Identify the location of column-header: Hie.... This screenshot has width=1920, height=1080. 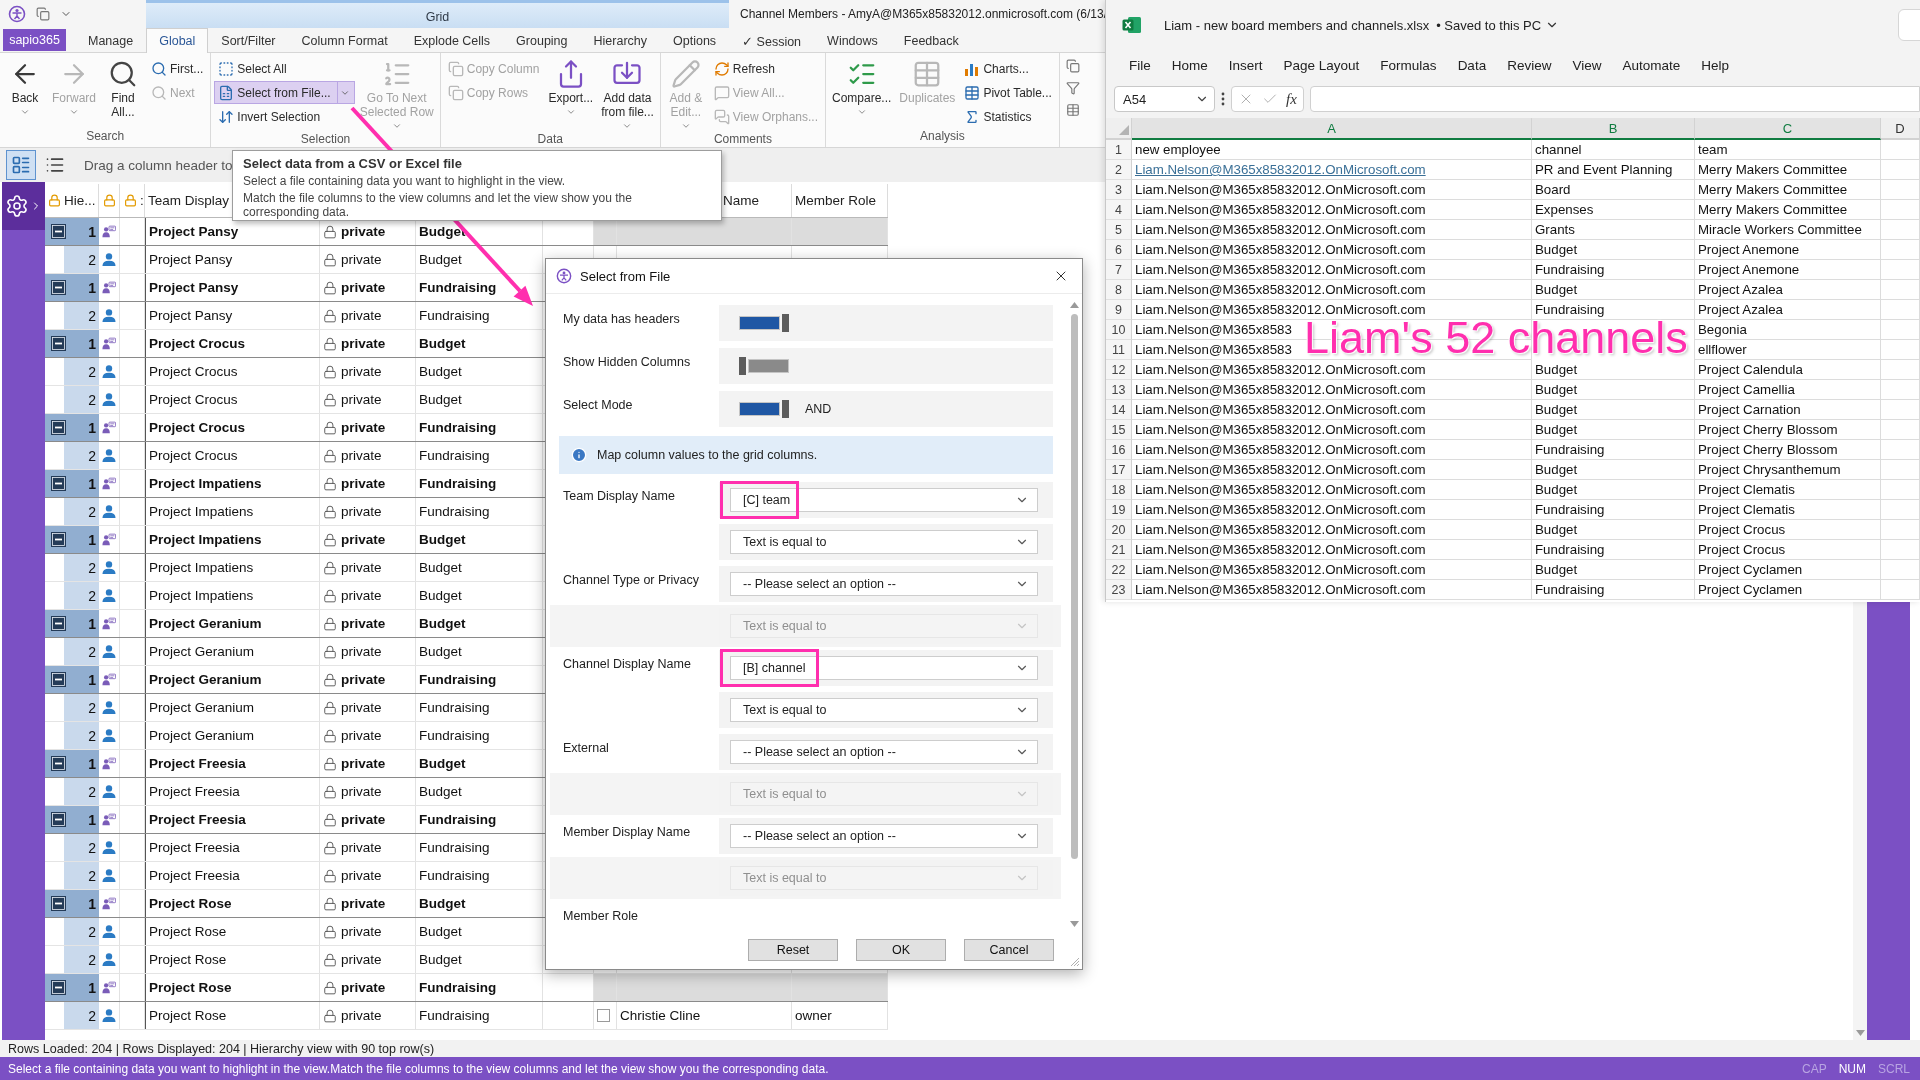
(80, 200).